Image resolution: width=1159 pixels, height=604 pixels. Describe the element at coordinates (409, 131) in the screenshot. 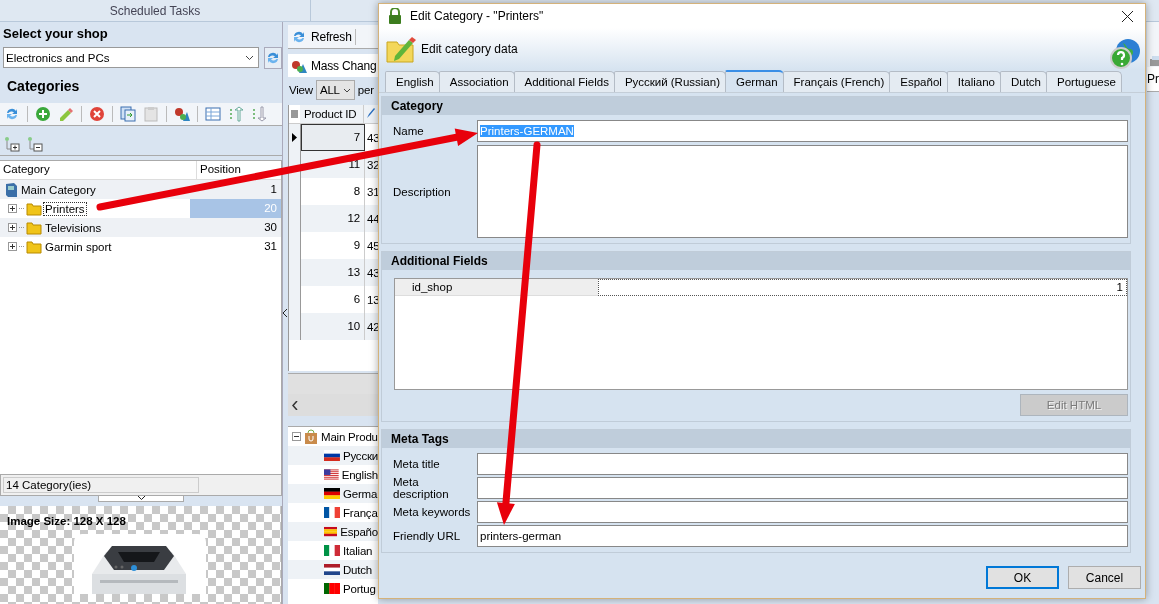

I see `field-label: Name` at that location.